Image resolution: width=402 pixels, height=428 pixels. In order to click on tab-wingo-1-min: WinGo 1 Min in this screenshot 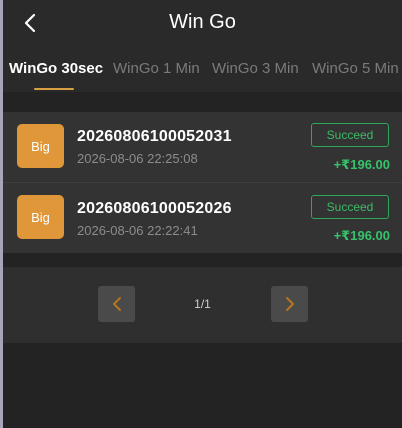, I will do `click(156, 69)`.